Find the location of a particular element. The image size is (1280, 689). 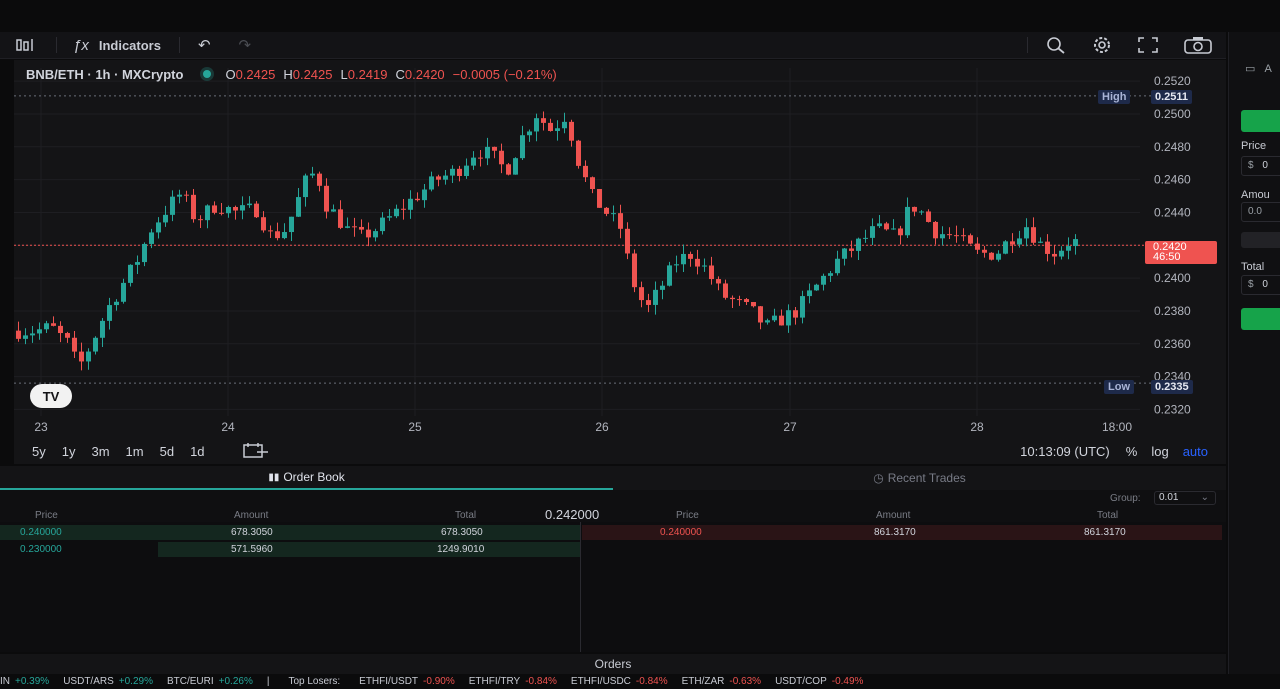

ticker-symbol: ETH/ZAR is located at coordinates (703, 681).